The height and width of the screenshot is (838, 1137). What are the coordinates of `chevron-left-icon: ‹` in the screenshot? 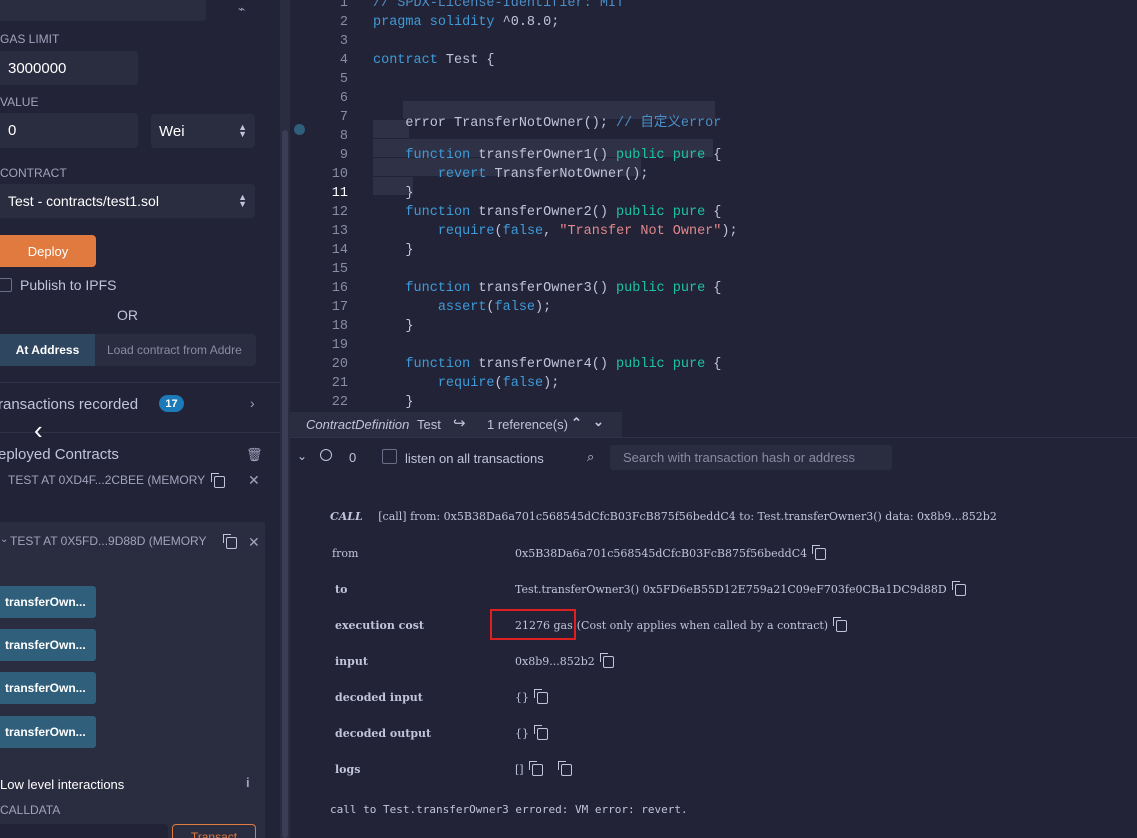 It's located at (38, 430).